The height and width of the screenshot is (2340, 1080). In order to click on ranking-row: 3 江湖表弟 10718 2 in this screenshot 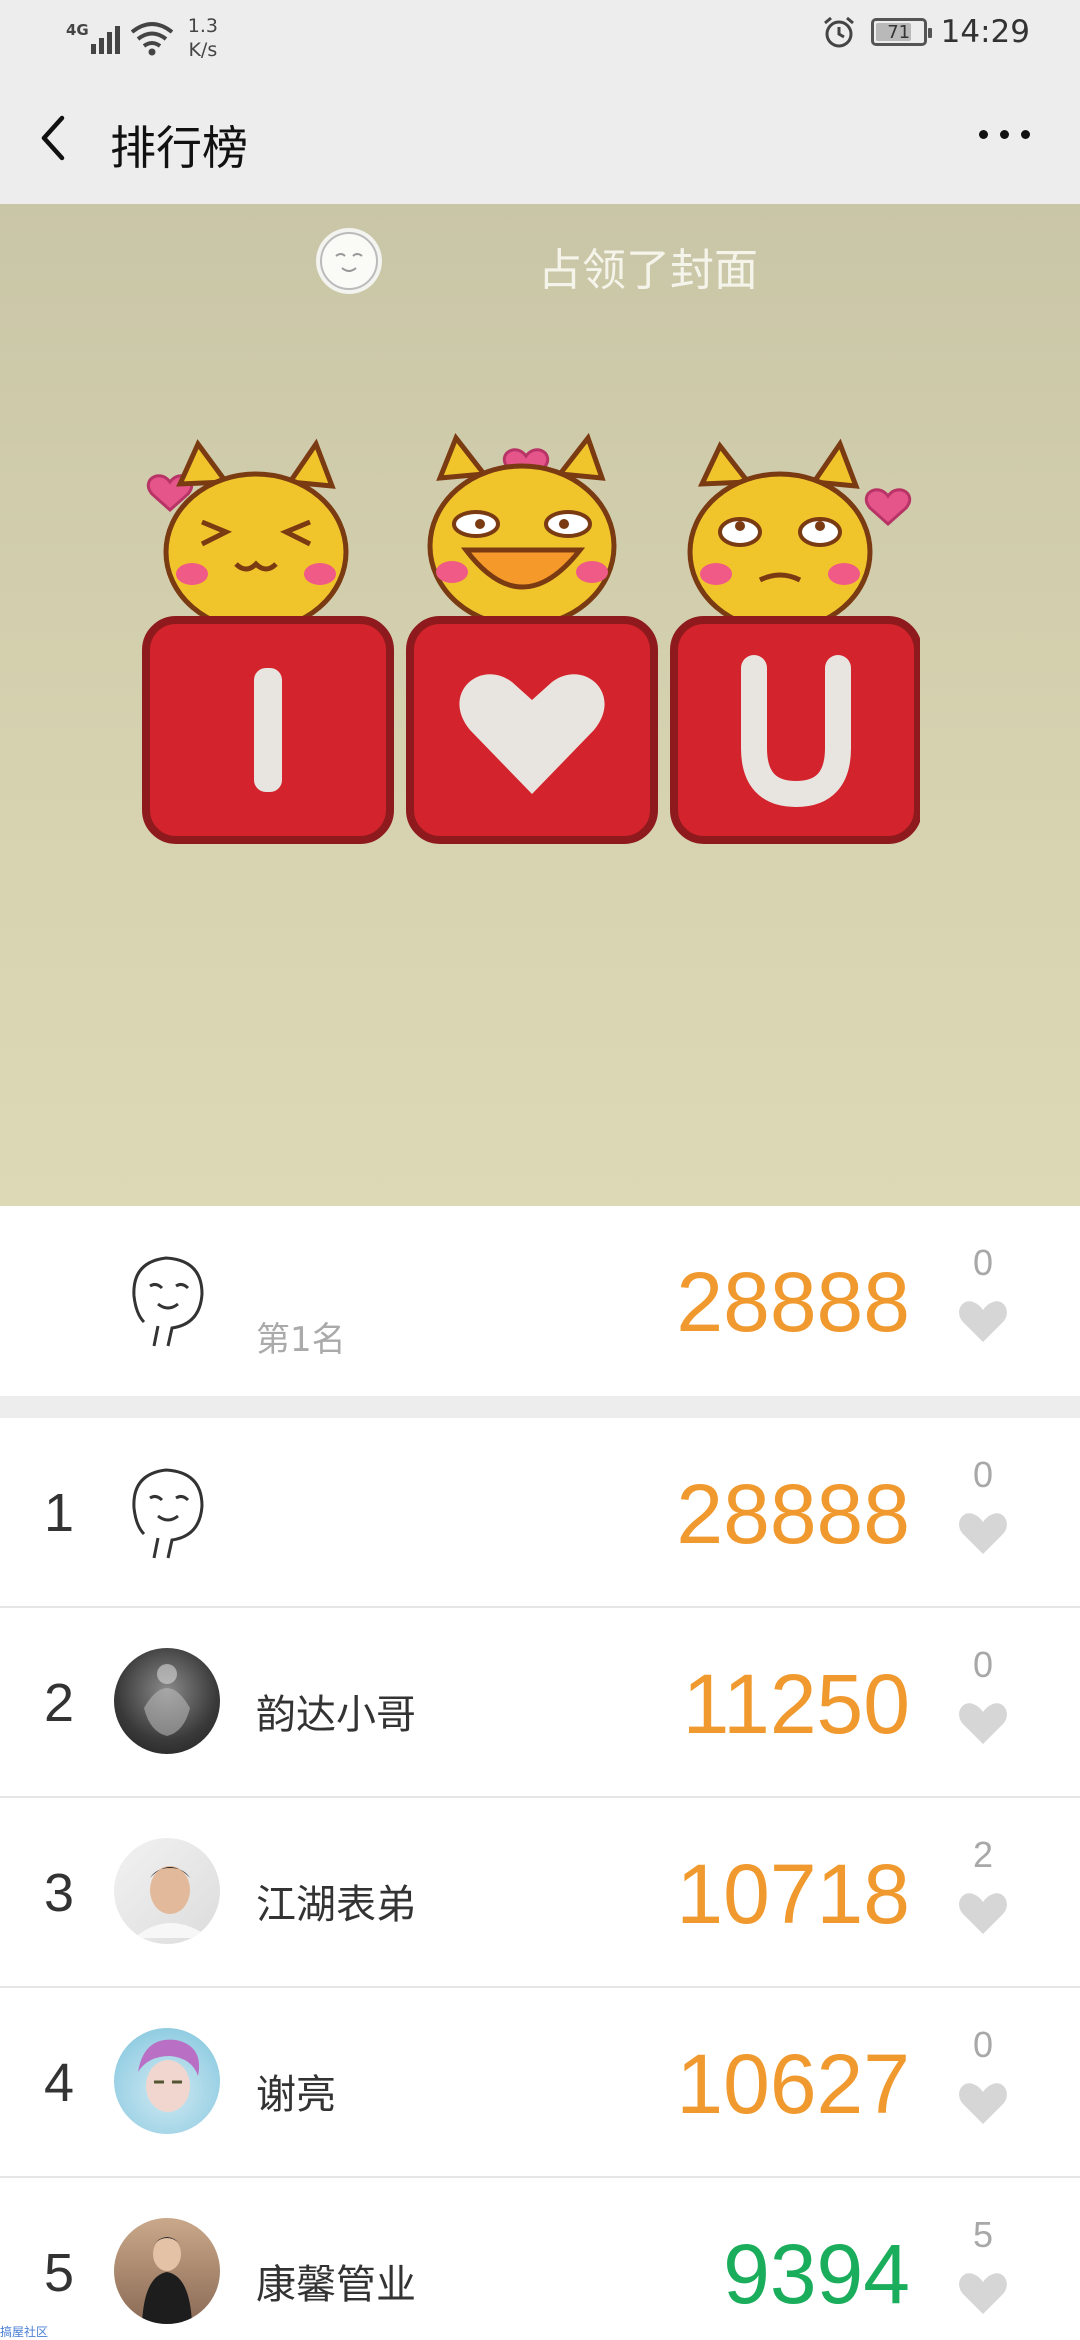, I will do `click(540, 1893)`.